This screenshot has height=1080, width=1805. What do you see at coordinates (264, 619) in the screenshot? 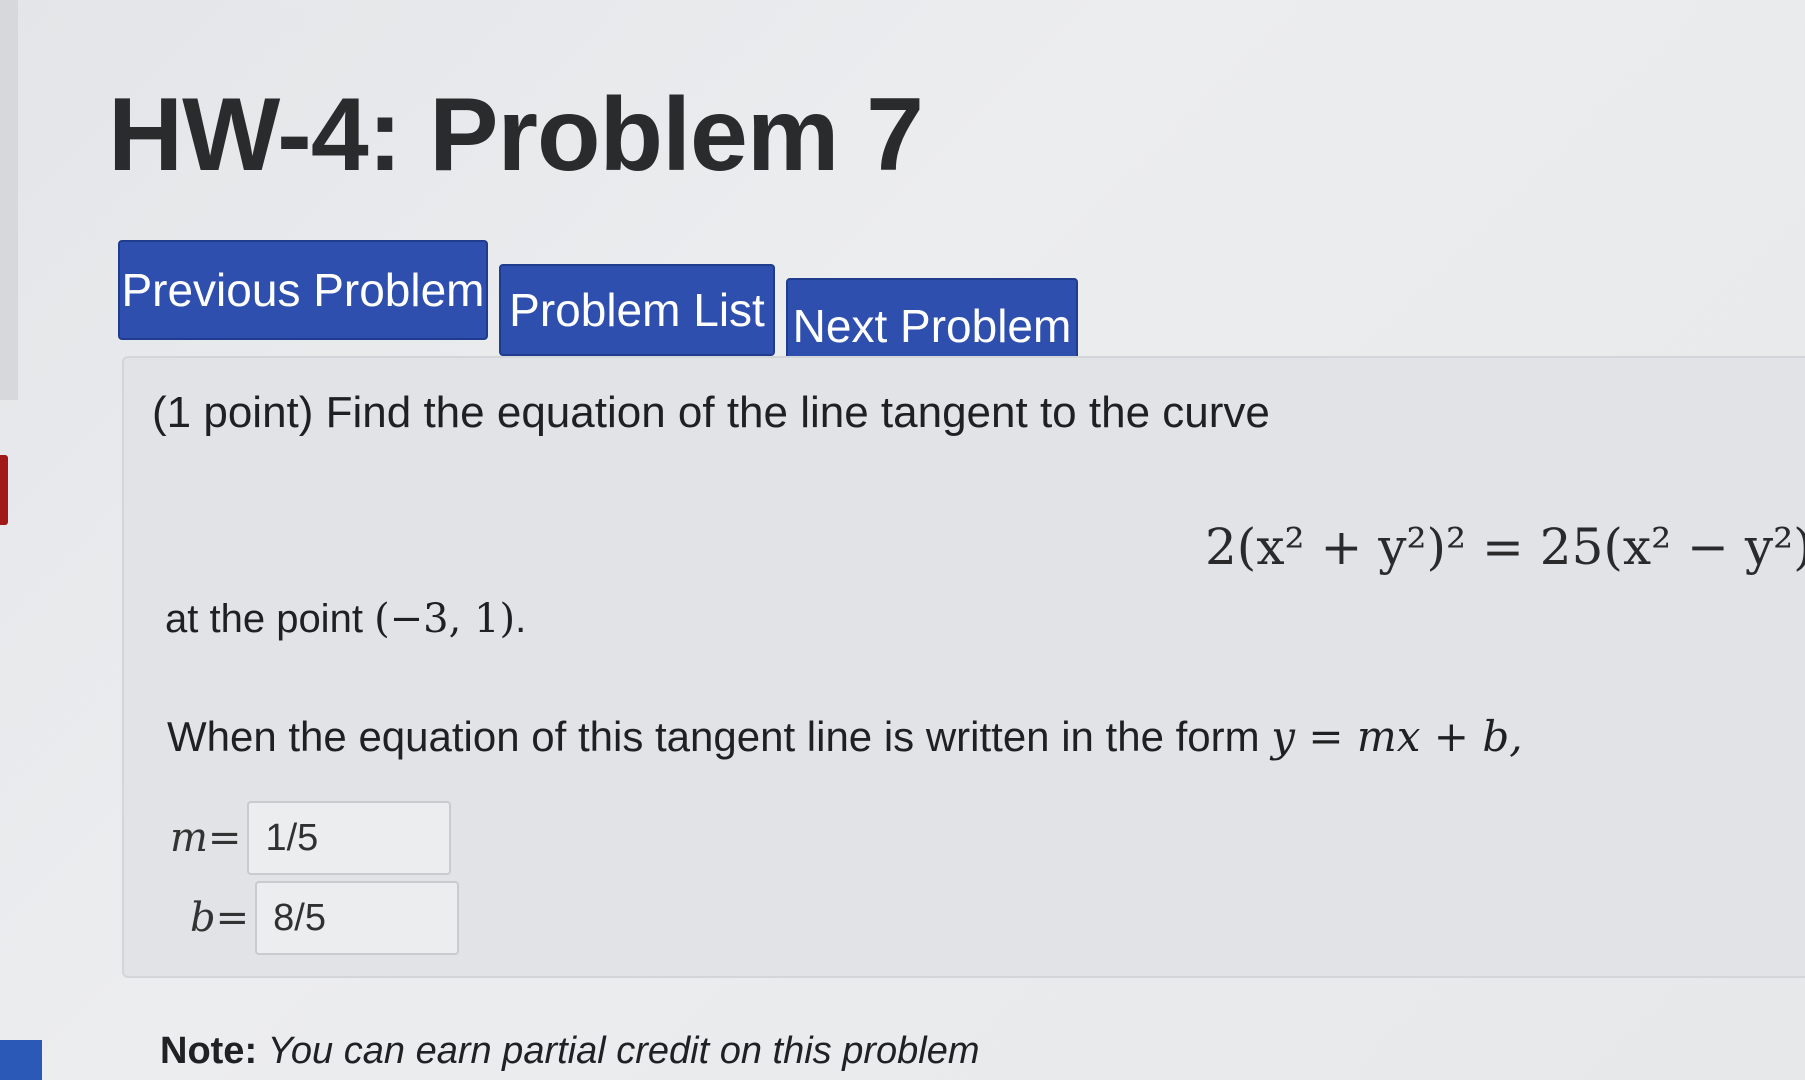
I see `point-prefix: at the point` at bounding box center [264, 619].